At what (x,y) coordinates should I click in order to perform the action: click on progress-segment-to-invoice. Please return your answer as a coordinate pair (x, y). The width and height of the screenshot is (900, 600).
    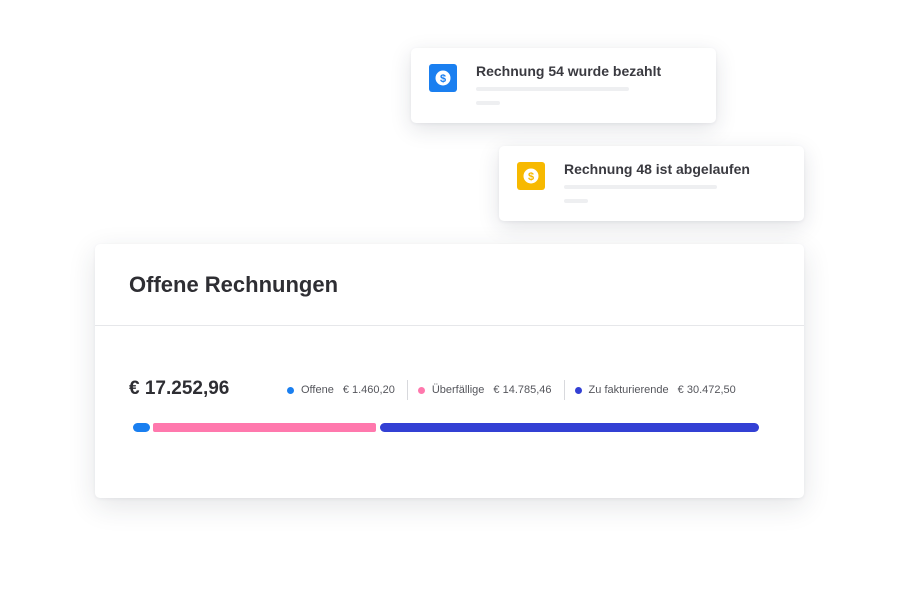
    Looking at the image, I should click on (569, 427).